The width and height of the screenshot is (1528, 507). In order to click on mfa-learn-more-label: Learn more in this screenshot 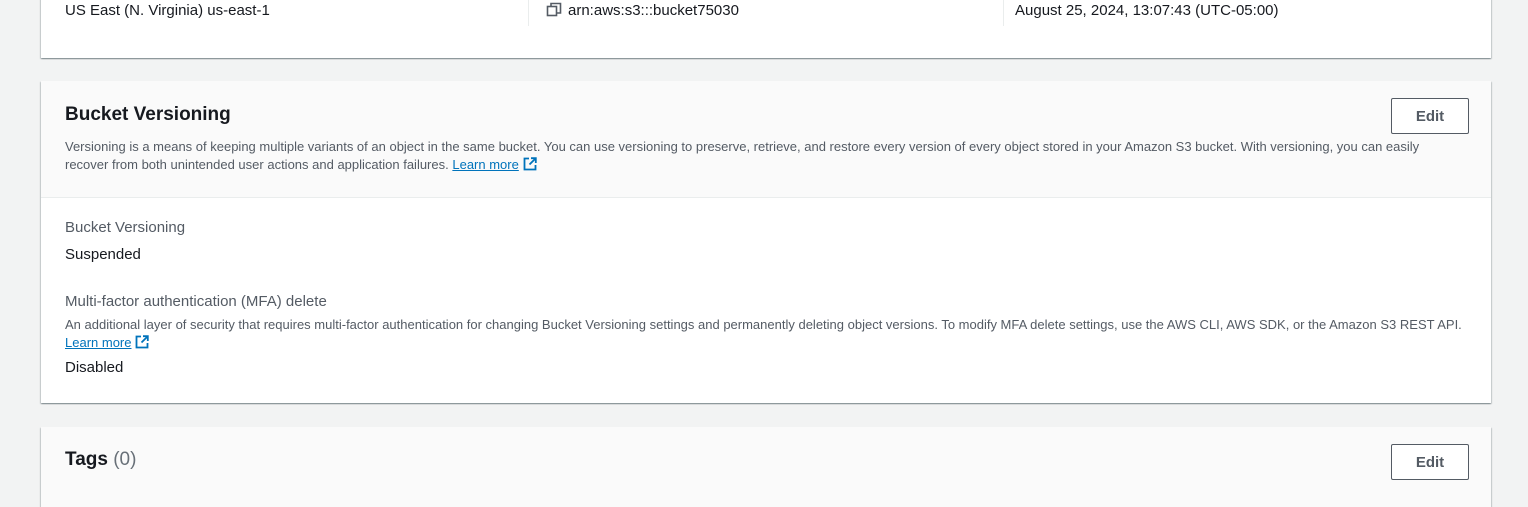, I will do `click(98, 342)`.